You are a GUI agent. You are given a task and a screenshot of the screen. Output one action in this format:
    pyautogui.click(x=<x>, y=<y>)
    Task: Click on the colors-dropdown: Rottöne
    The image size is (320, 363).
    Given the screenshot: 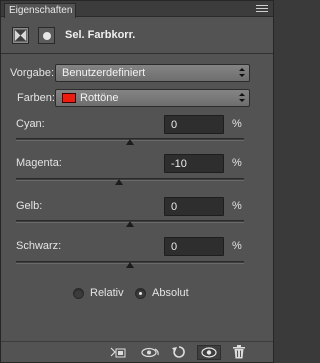 What is the action you would take?
    pyautogui.click(x=152, y=98)
    